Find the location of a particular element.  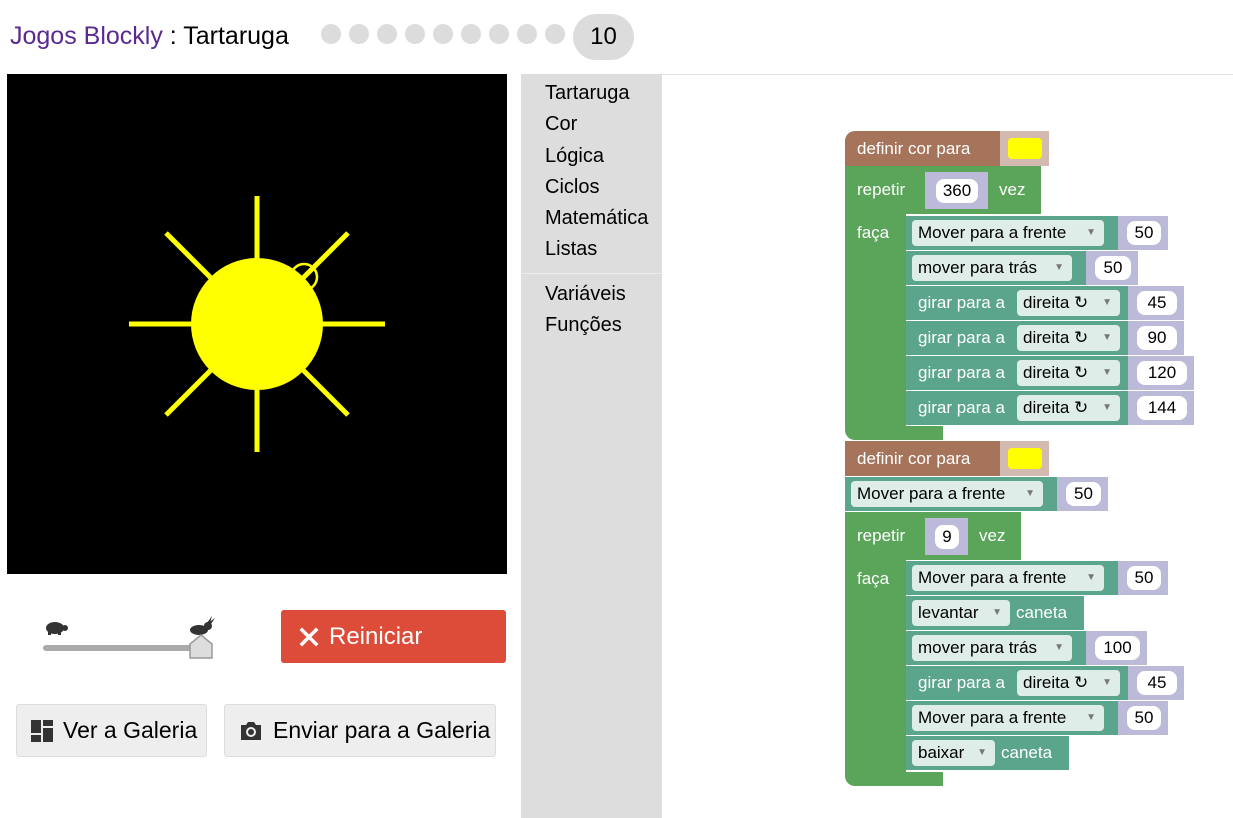

angle-field: 90 is located at coordinates (1157, 338).